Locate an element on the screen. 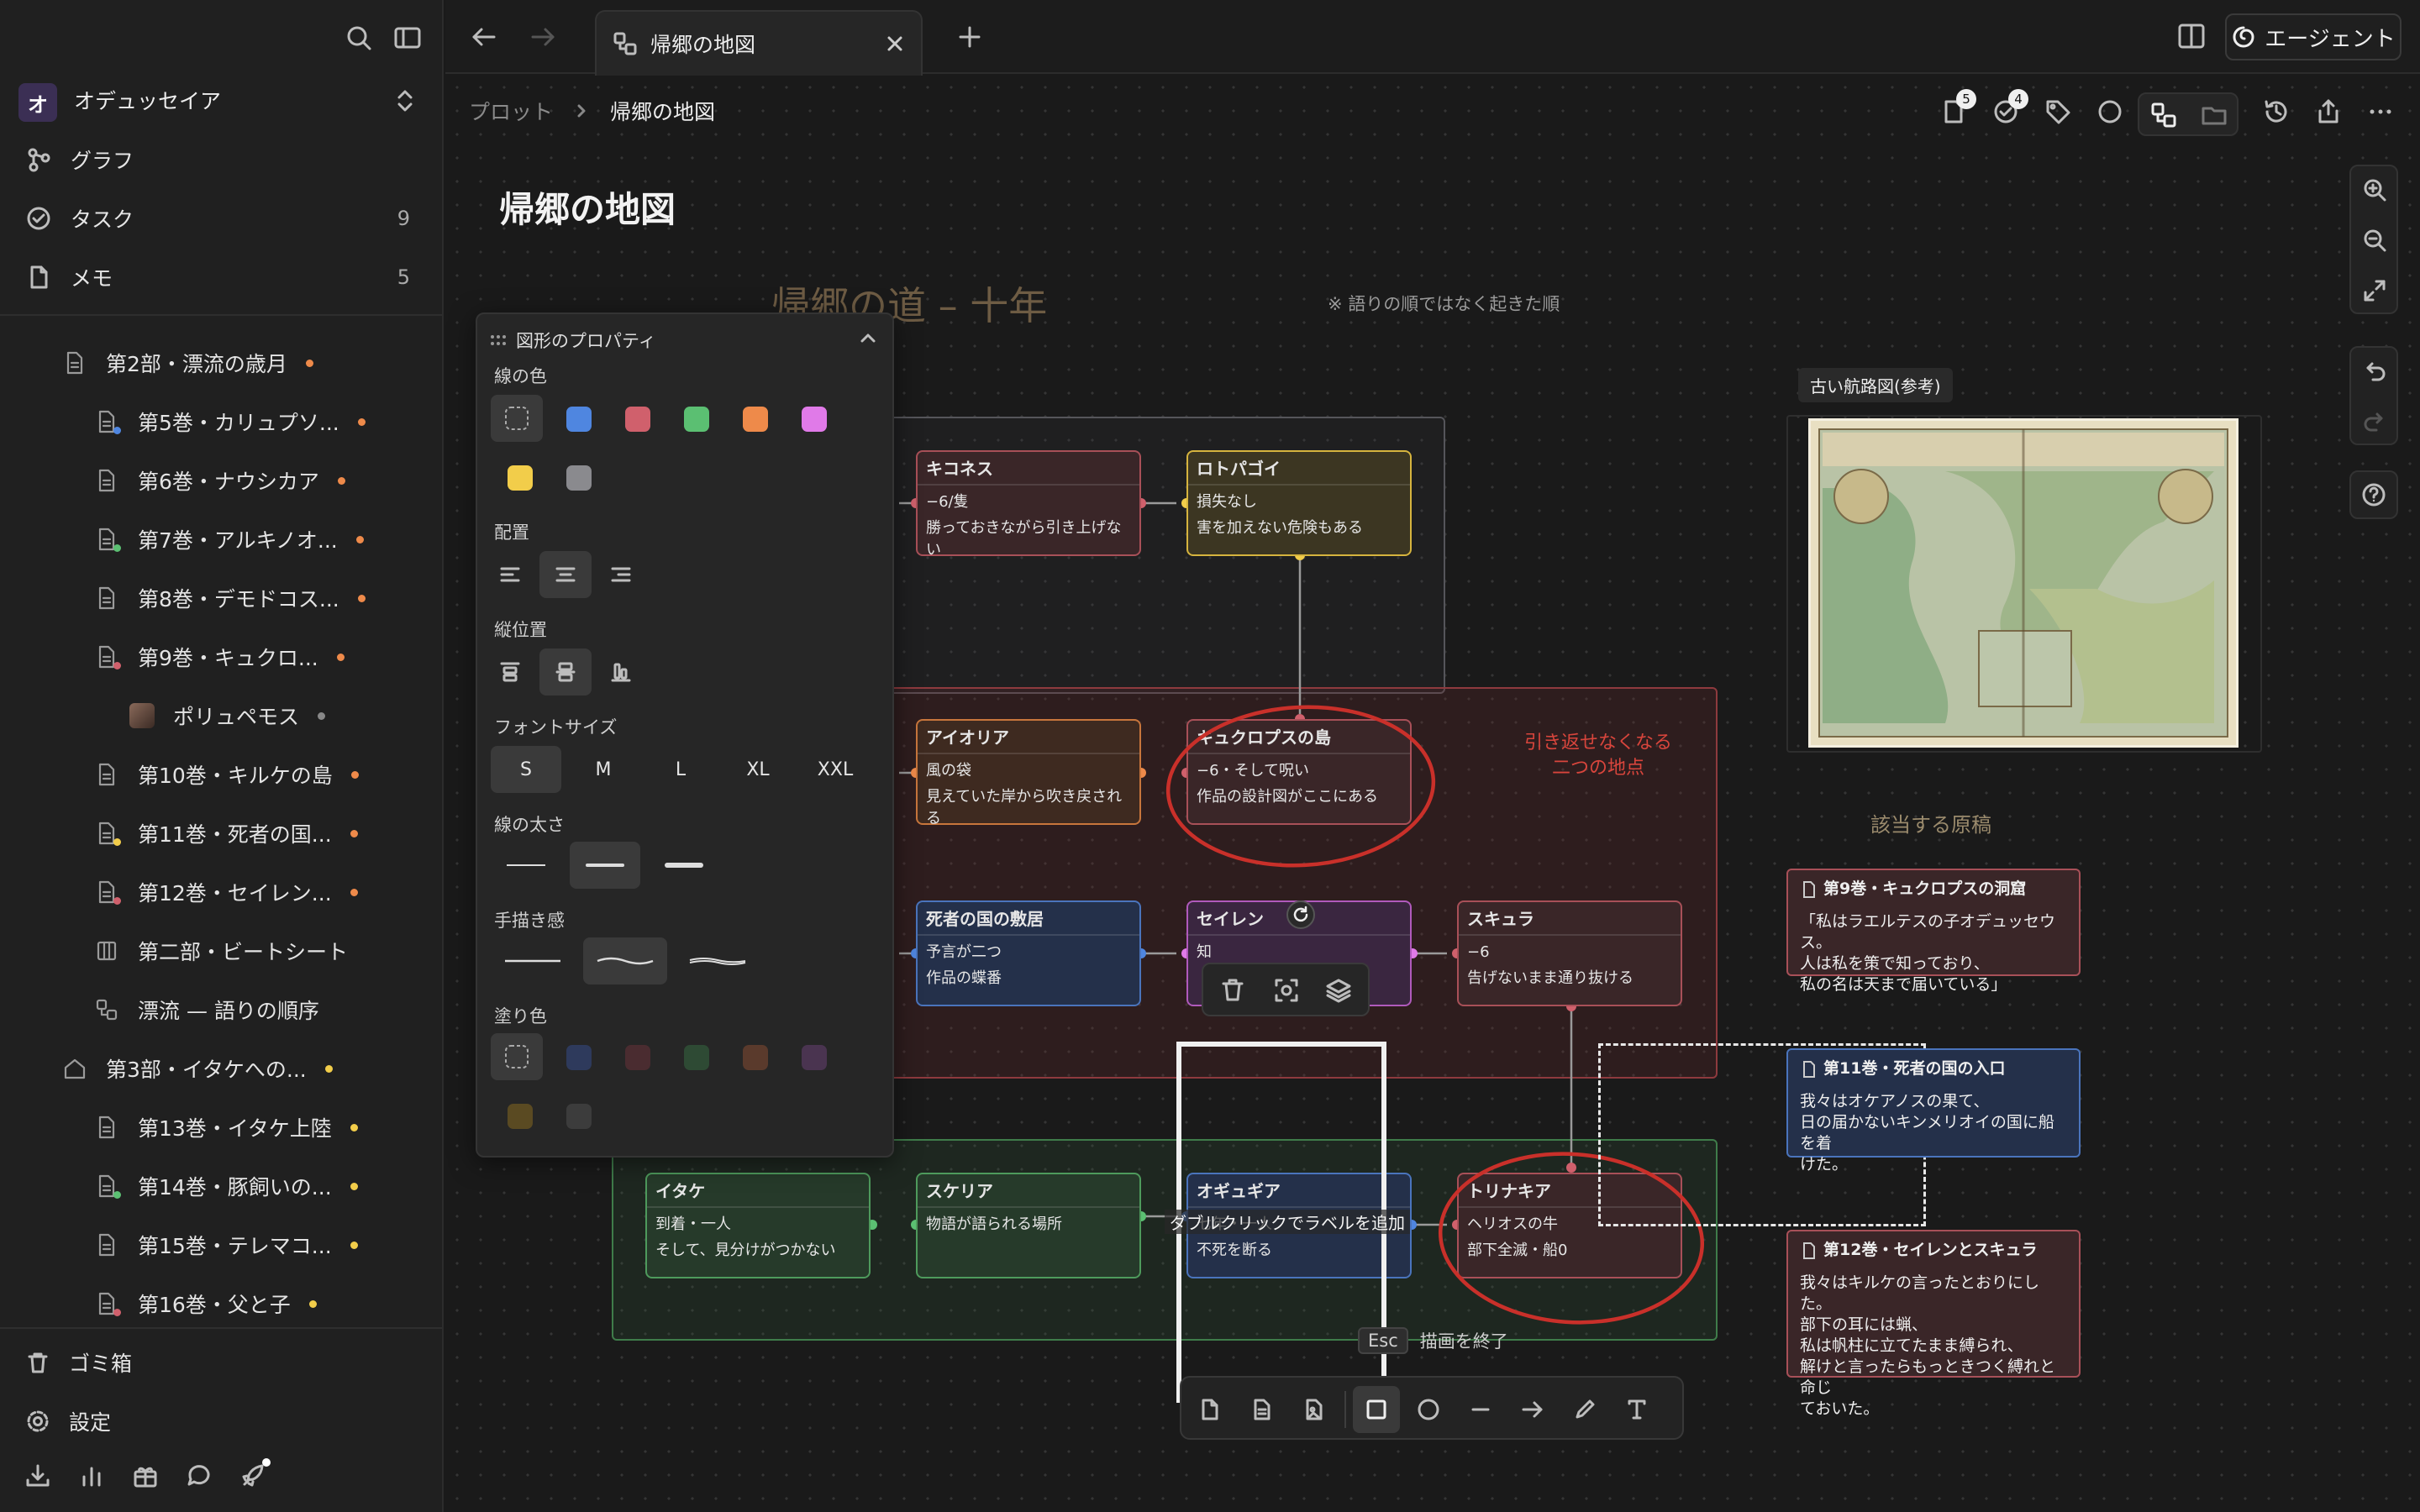  valign-top-button is located at coordinates (510, 672).